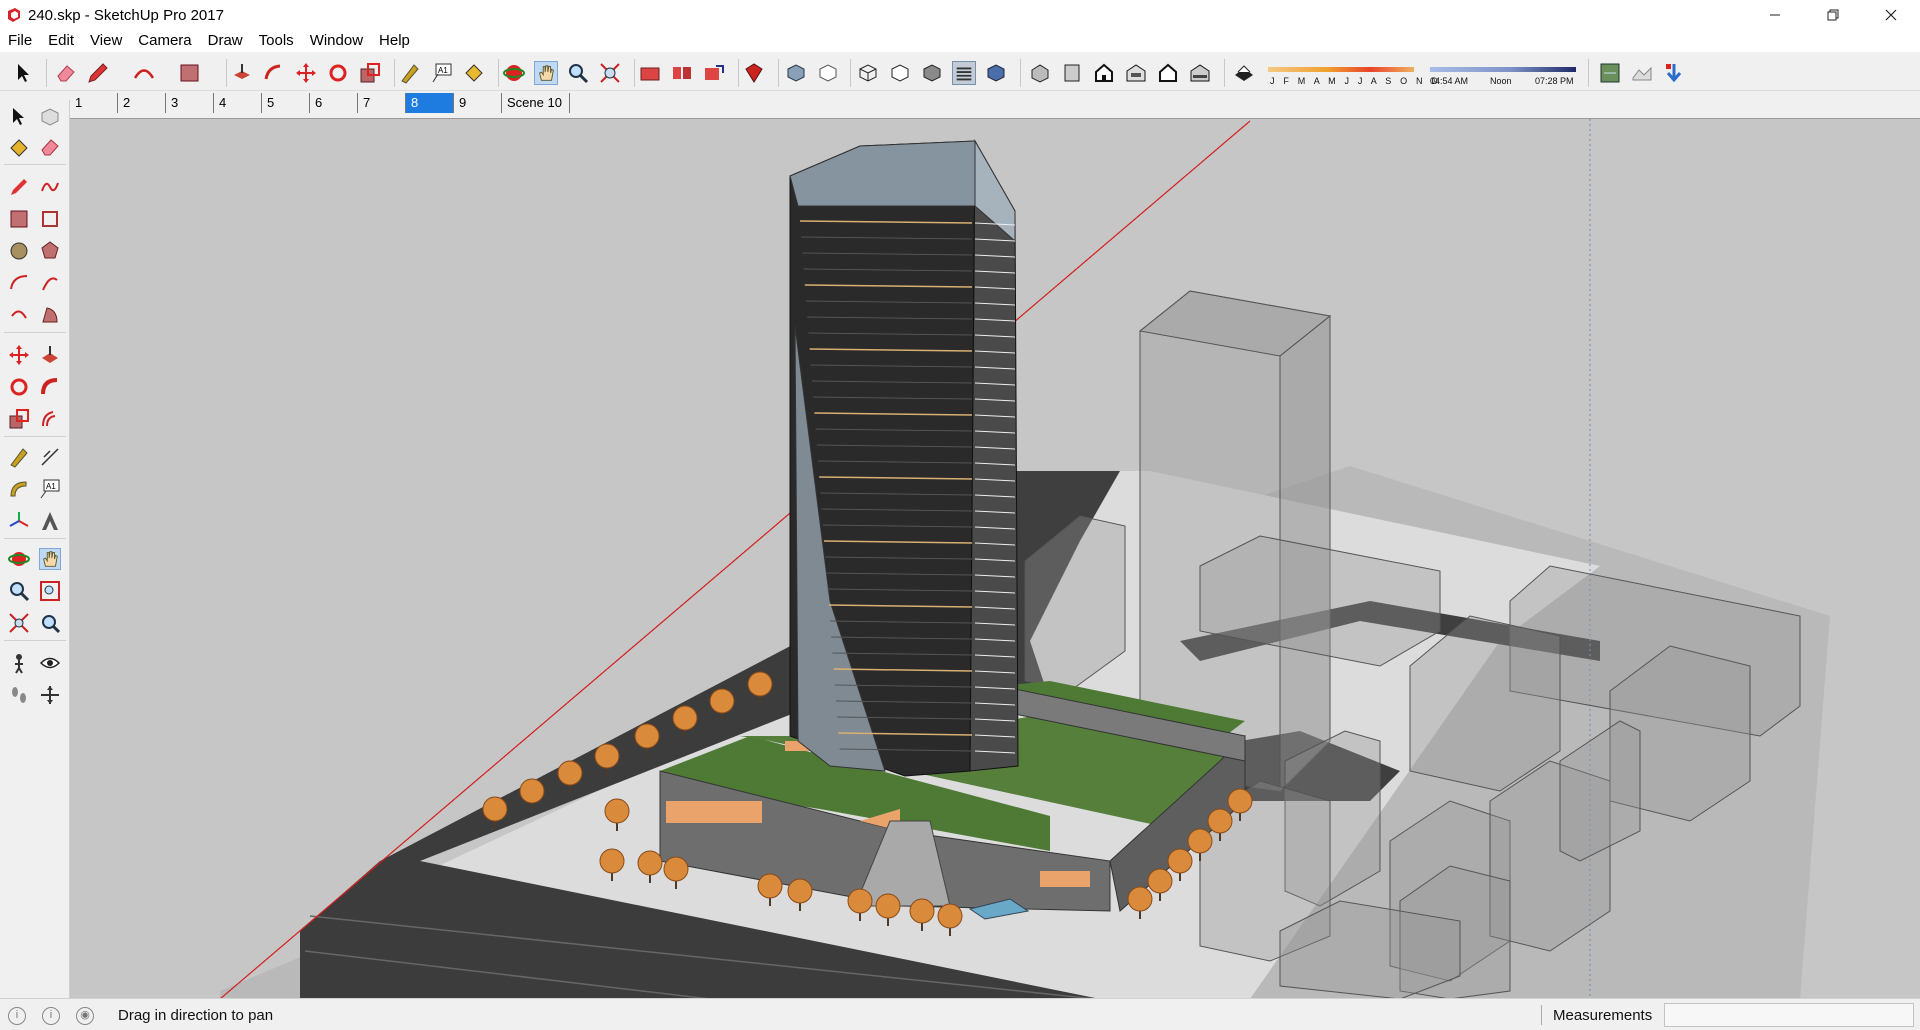 This screenshot has width=1920, height=1030. Describe the element at coordinates (714, 73) in the screenshot. I see `share-model-icon` at that location.